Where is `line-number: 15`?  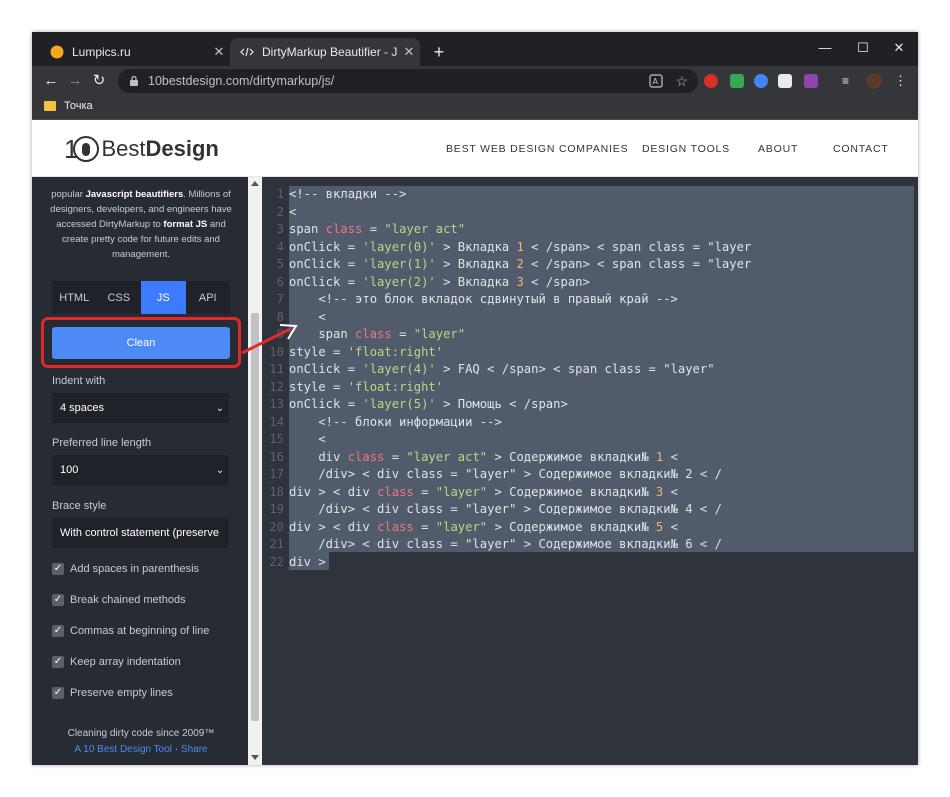
line-number: 15 is located at coordinates (276, 439).